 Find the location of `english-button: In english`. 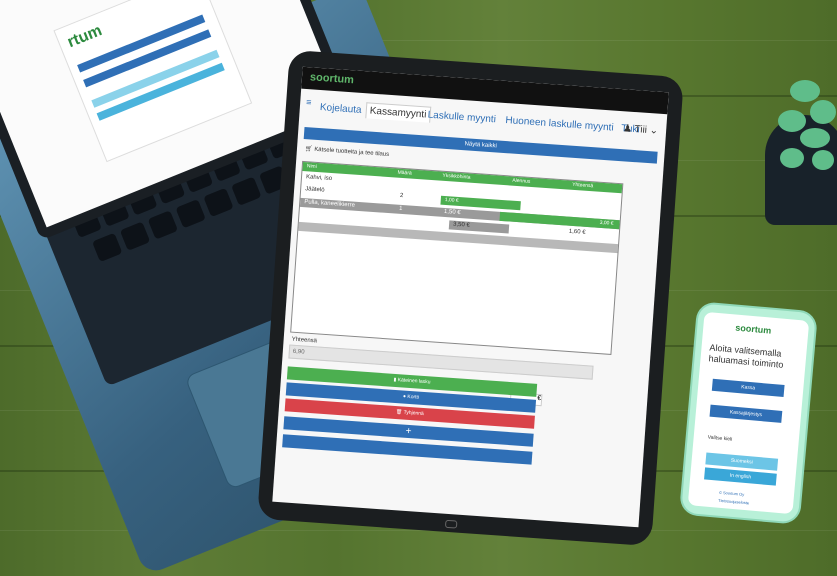

english-button: In english is located at coordinates (740, 476).